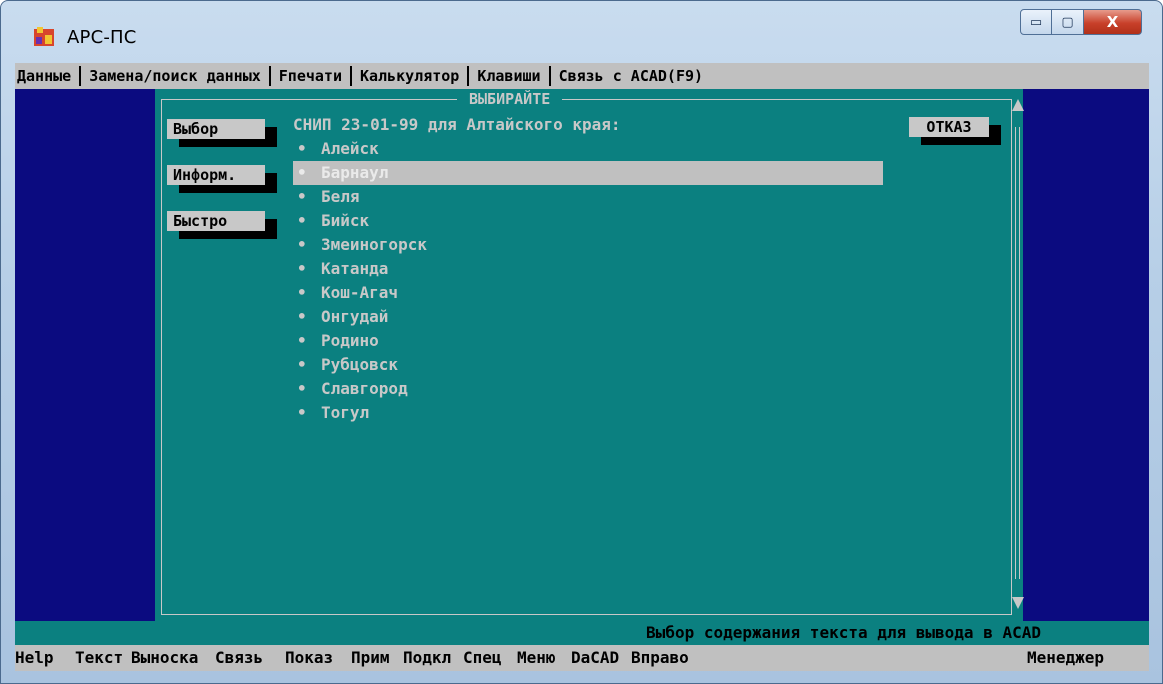 The height and width of the screenshot is (684, 1163). Describe the element at coordinates (164, 658) in the screenshot. I see `fkey-2: Выноска` at that location.